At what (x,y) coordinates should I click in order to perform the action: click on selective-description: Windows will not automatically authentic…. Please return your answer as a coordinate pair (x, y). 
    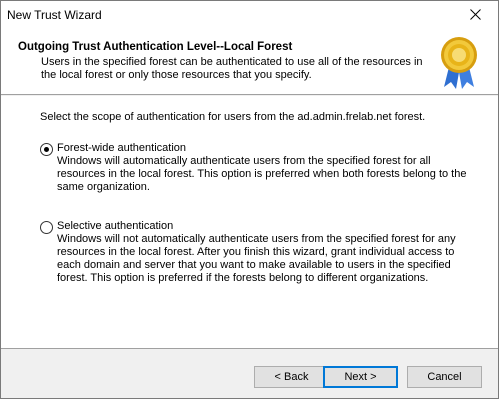
    Looking at the image, I should click on (256, 258).